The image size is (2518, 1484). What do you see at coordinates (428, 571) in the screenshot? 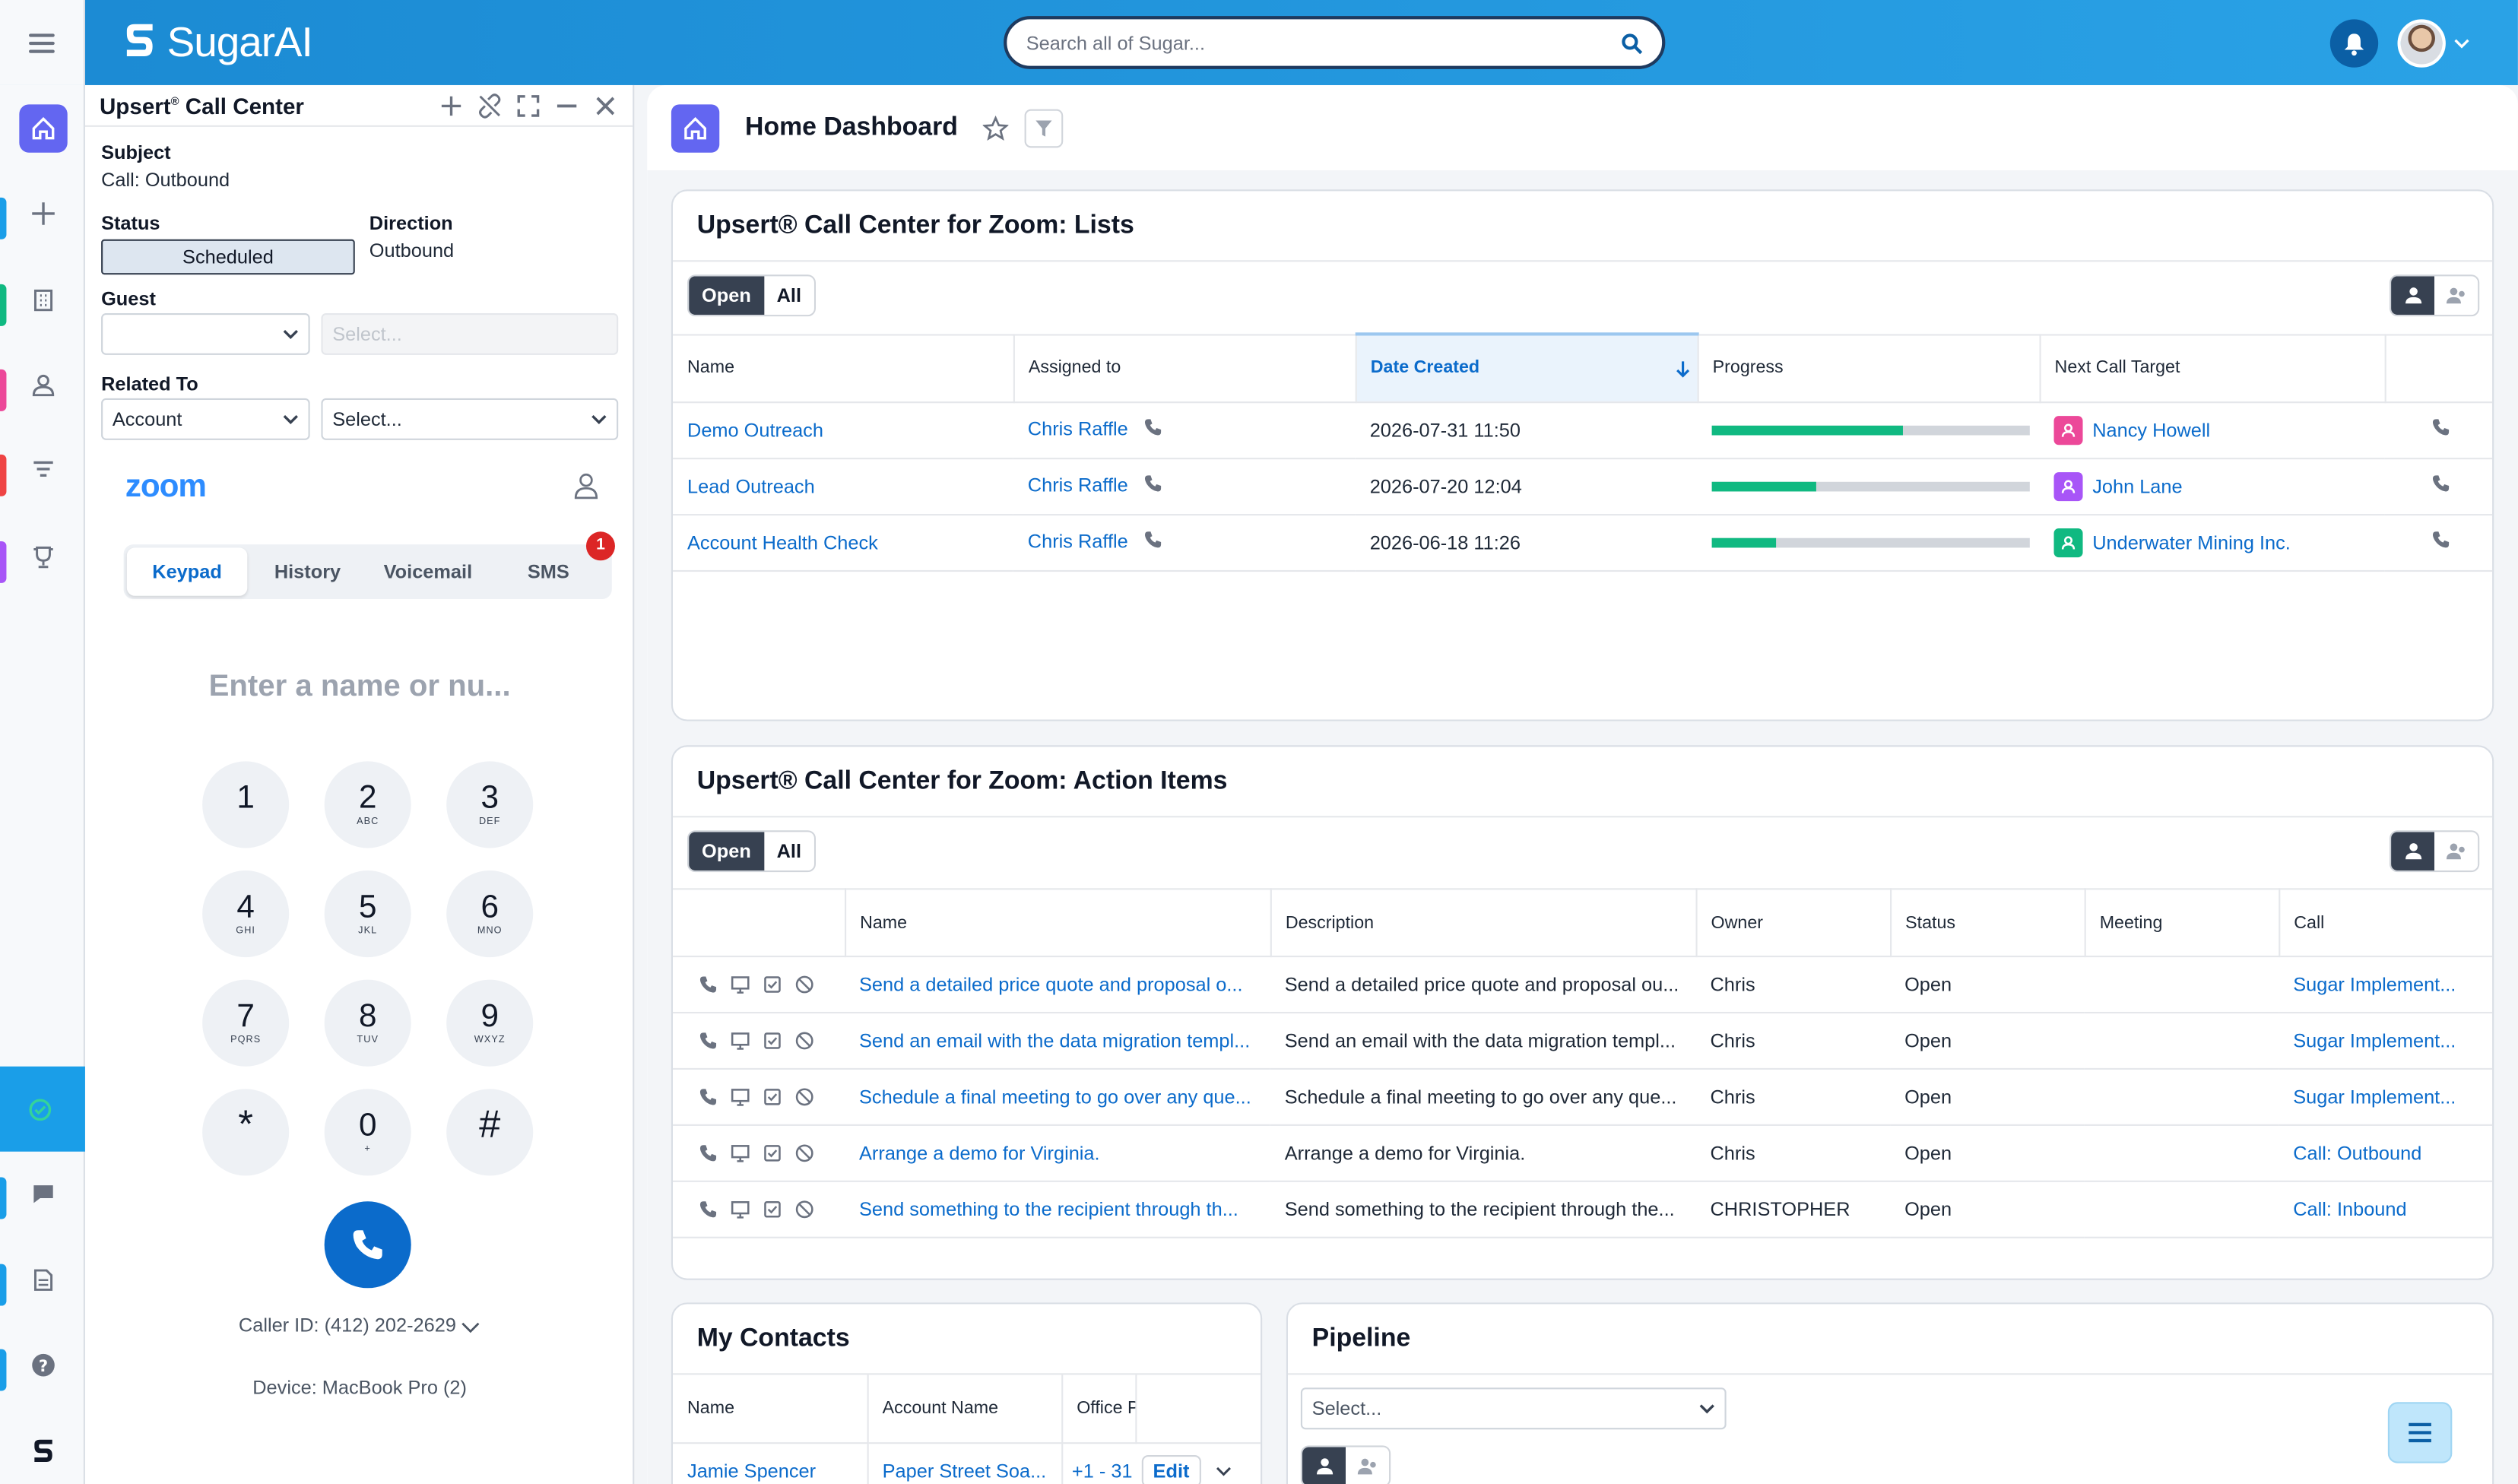
I see `tab-voicemail: Voicemail` at bounding box center [428, 571].